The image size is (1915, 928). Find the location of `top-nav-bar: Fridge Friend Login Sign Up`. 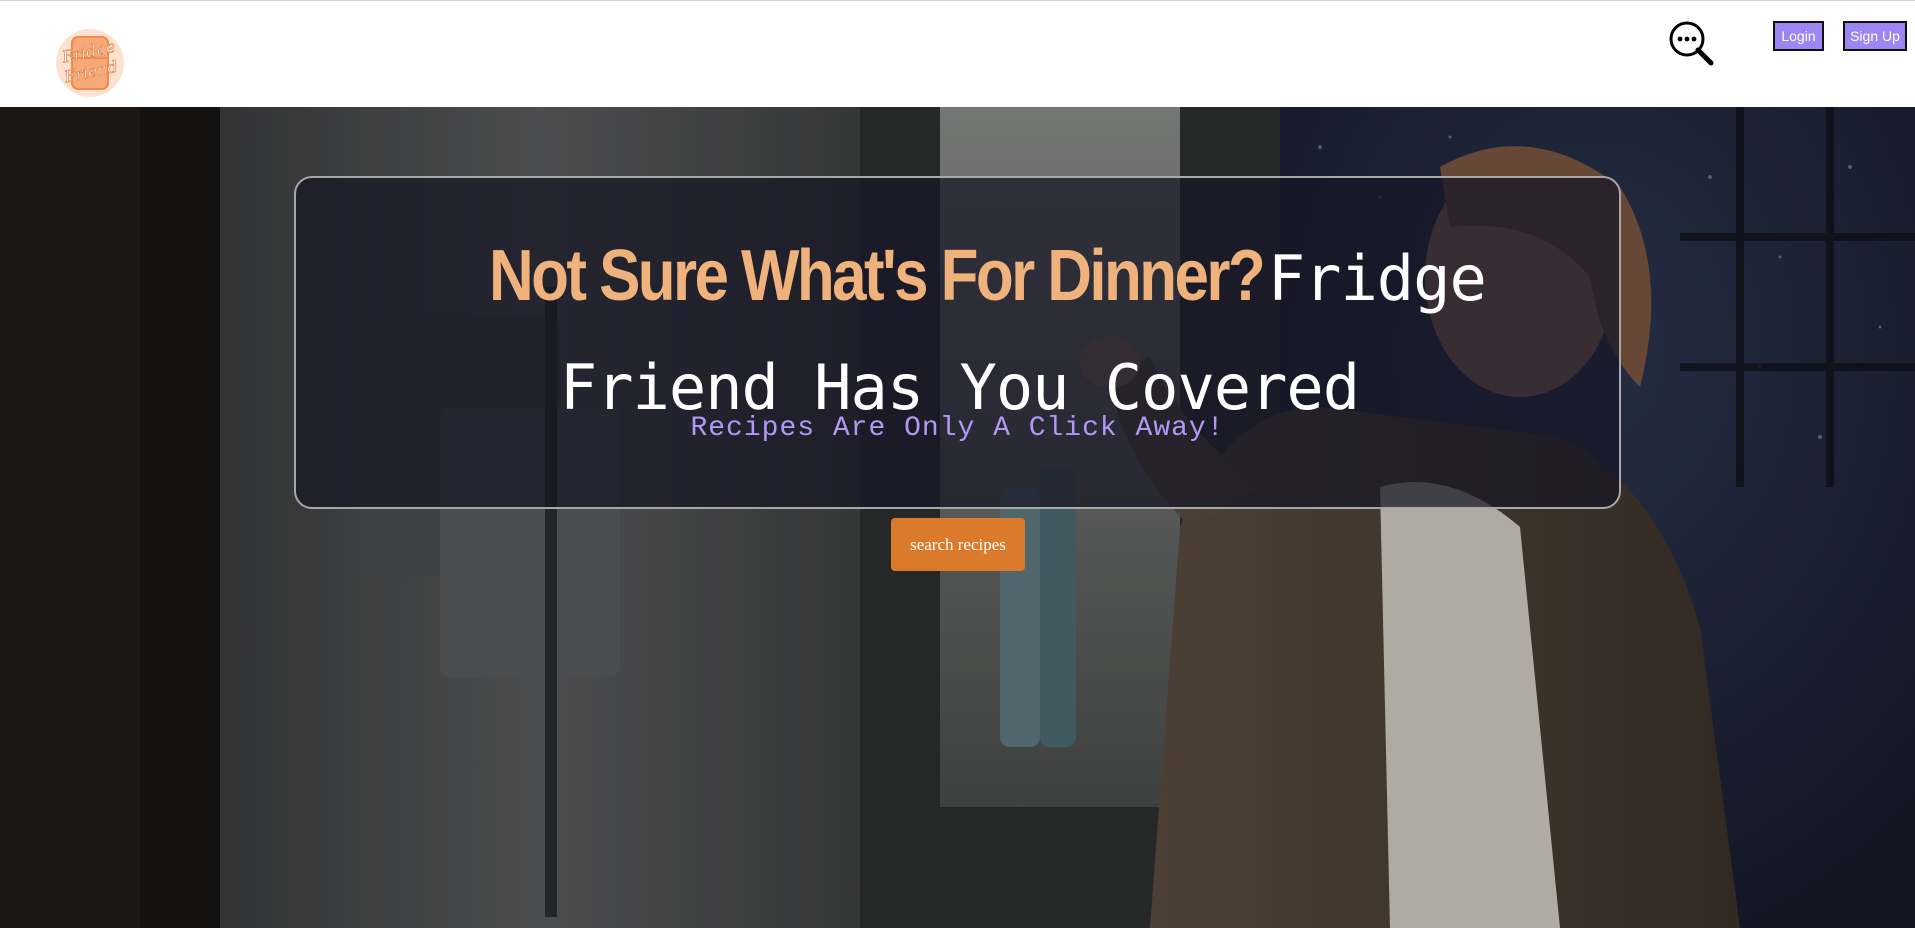

top-nav-bar: Fridge Friend Login Sign Up is located at coordinates (957, 53).